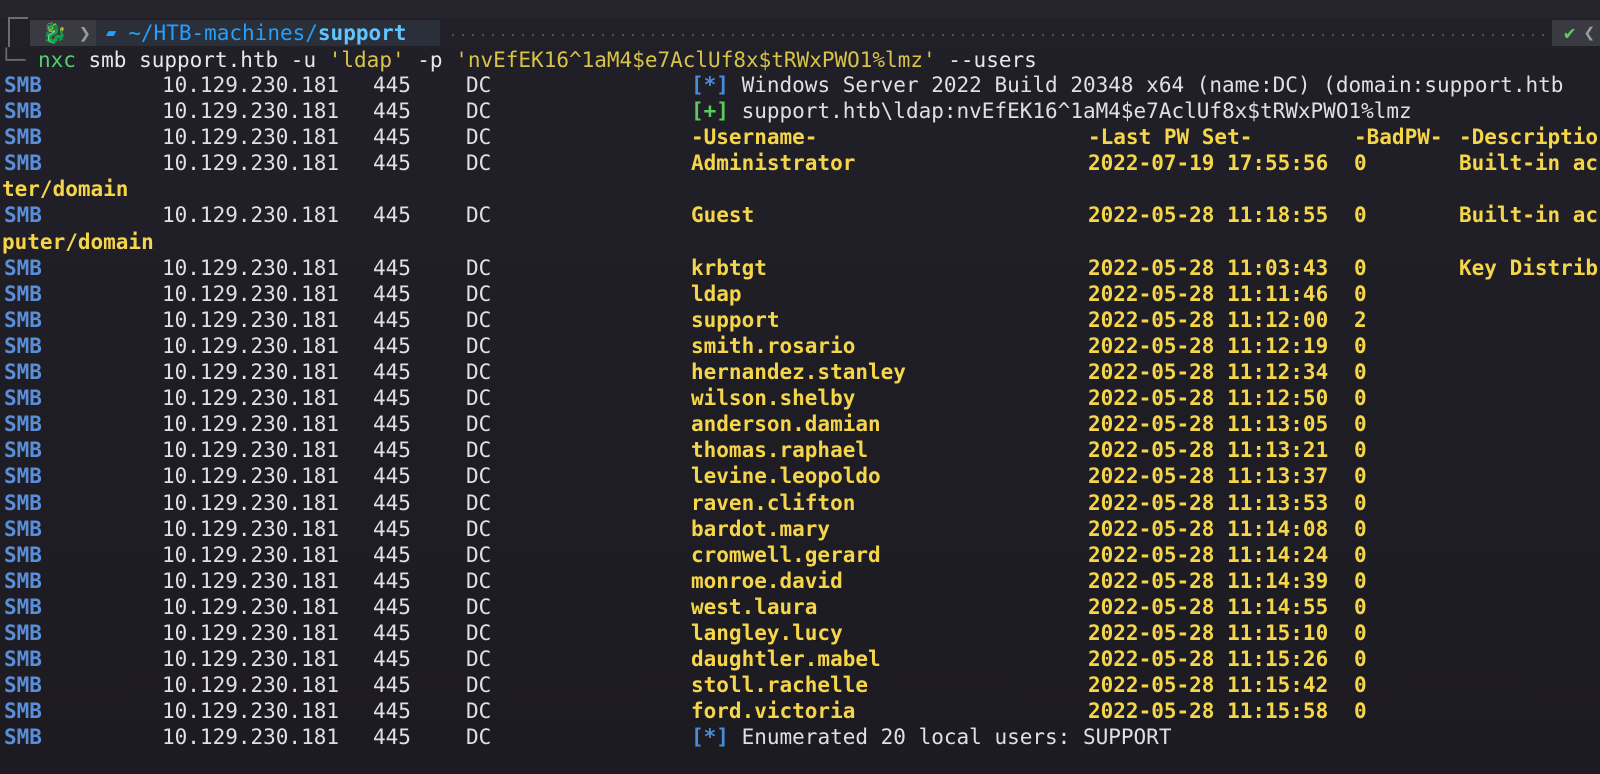  What do you see at coordinates (800, 189) in the screenshot?
I see `wrapped-line: ter/domain` at bounding box center [800, 189].